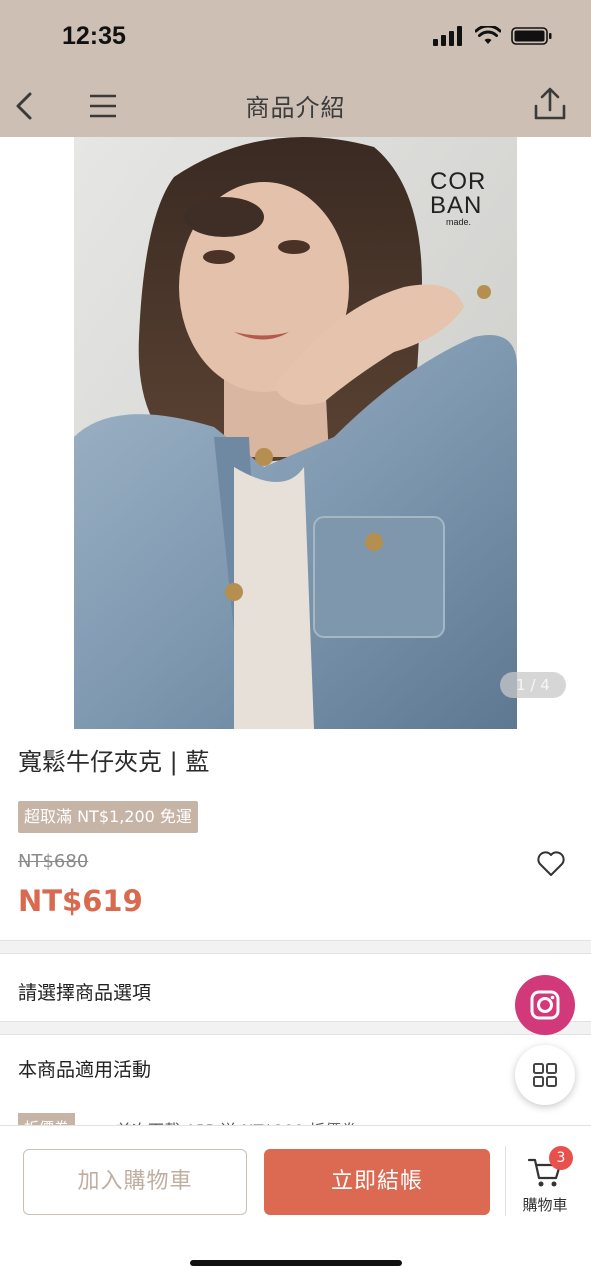 The image size is (591, 1280). I want to click on status-icons, so click(493, 36).